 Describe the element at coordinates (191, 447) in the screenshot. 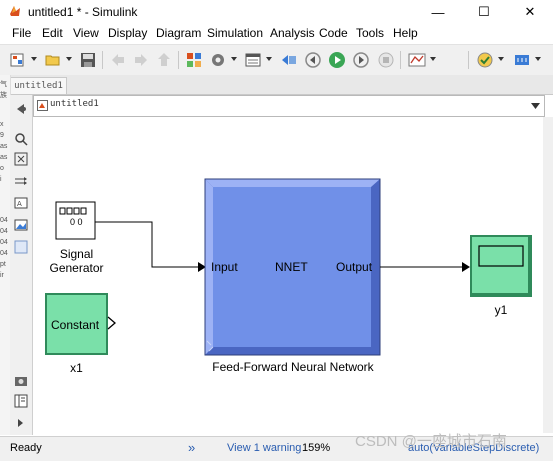

I see `warning-expand-icon: »` at that location.